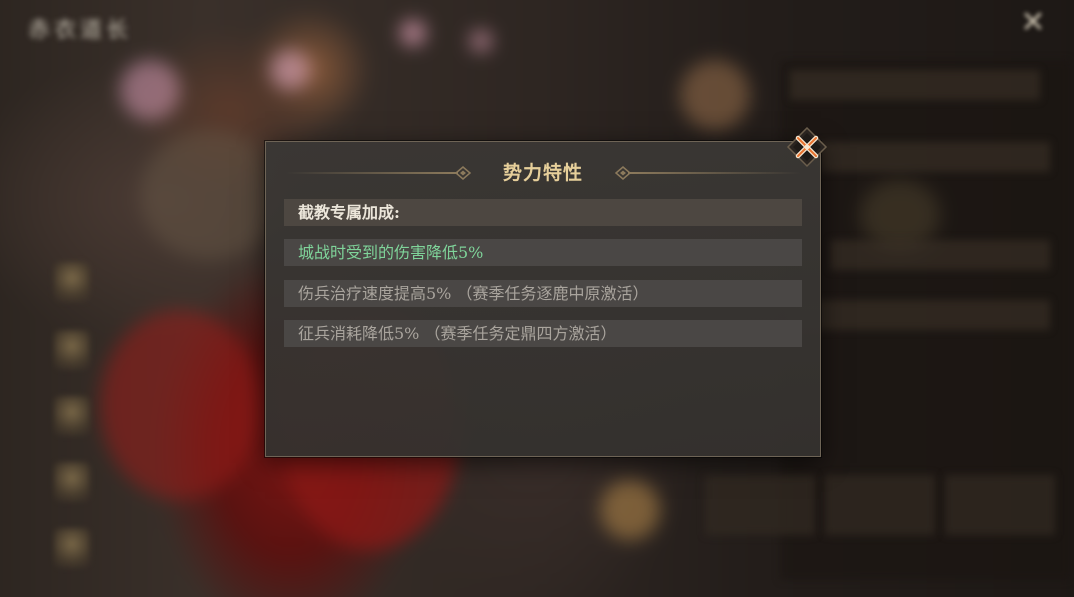  What do you see at coordinates (543, 293) in the screenshot?
I see `trait-item-locked: 伤兵治疗速度提高5% （赛季任务逐鹿中原激活）` at bounding box center [543, 293].